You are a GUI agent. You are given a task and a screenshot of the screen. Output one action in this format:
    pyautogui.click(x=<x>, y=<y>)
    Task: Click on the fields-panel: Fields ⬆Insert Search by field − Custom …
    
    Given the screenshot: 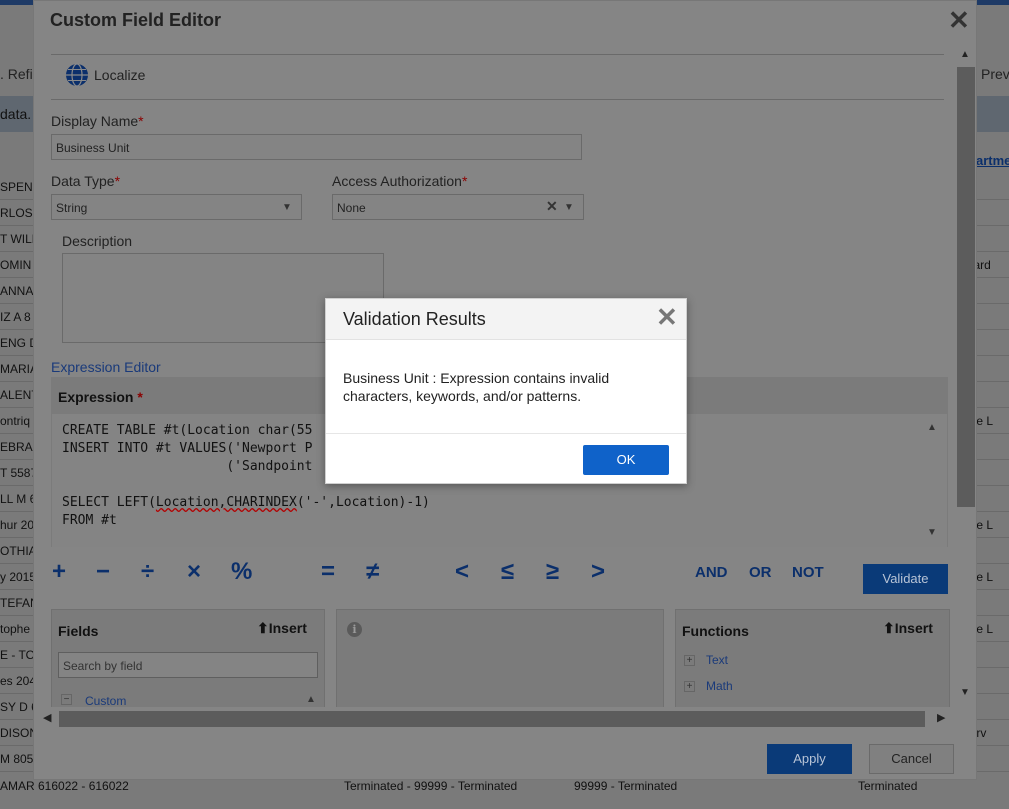 What is the action you would take?
    pyautogui.click(x=188, y=658)
    